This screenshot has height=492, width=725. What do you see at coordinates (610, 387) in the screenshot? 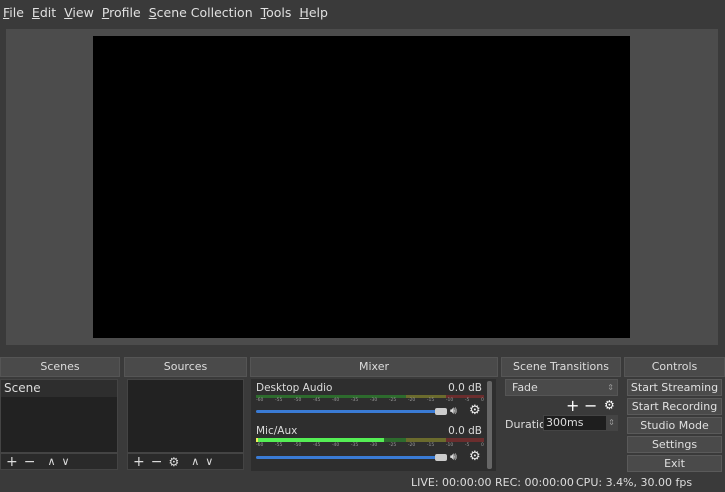
I see `chevron-updown-icon: ⇕` at bounding box center [610, 387].